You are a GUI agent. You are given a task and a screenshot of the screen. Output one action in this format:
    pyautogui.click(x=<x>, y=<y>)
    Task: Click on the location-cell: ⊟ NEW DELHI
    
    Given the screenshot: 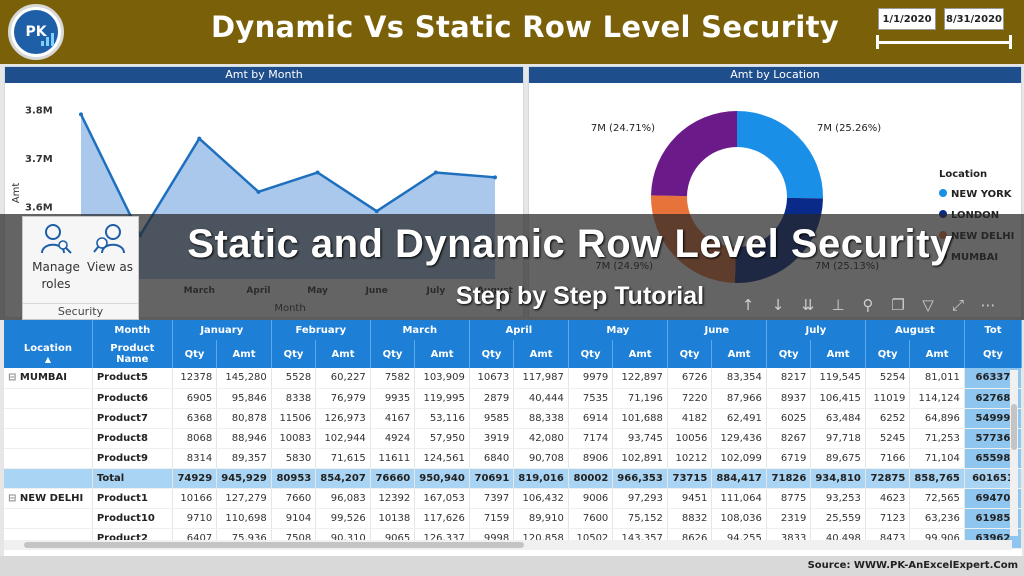 What is the action you would take?
    pyautogui.click(x=48, y=498)
    